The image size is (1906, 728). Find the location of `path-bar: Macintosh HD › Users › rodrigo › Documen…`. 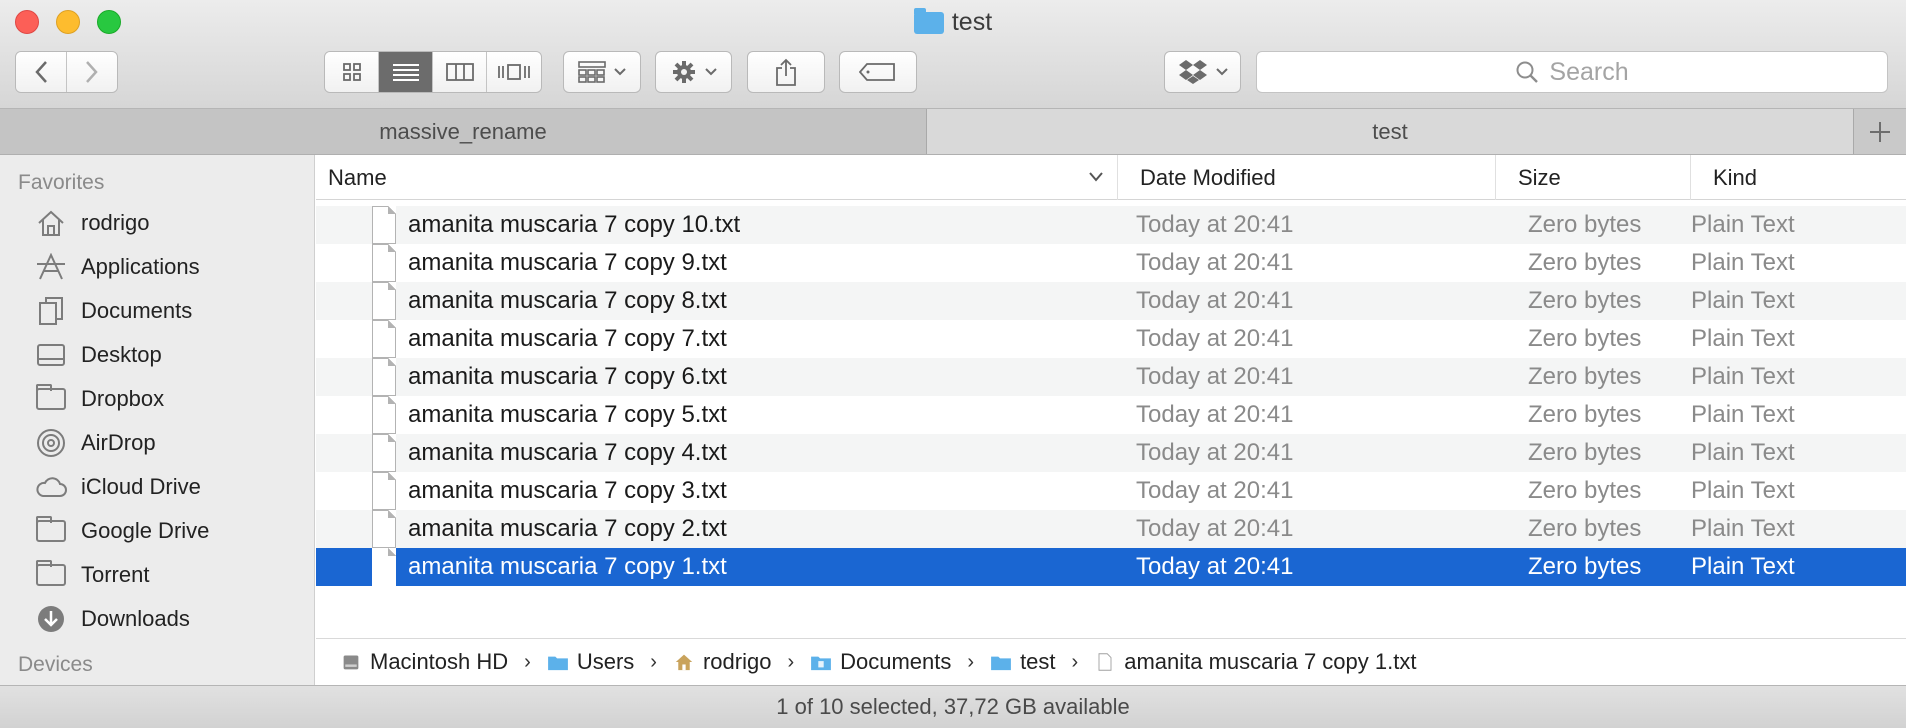

path-bar: Macintosh HD › Users › rodrigo › Documen… is located at coordinates (1111, 661).